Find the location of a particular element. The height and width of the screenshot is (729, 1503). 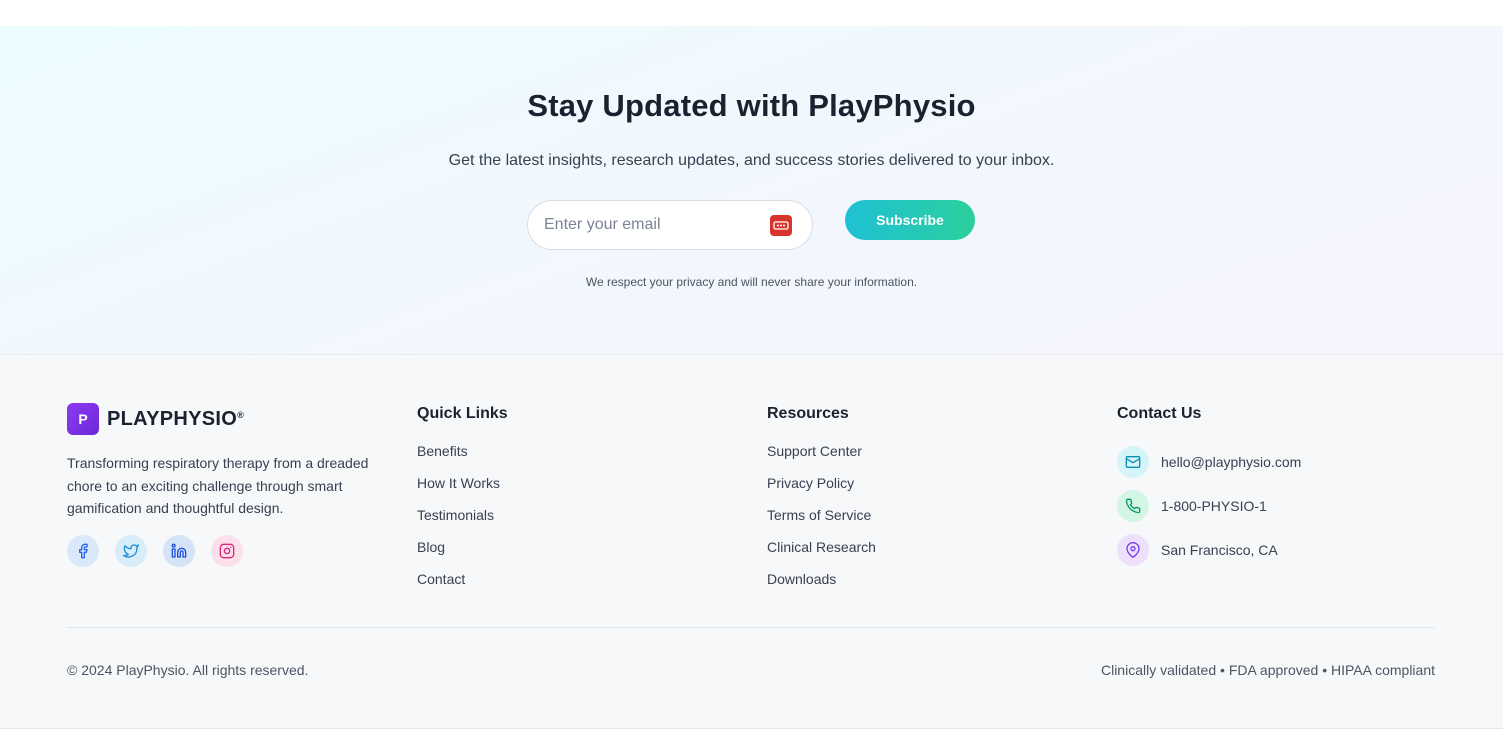

resource-link-terms-of-service: Terms of Service is located at coordinates (821, 522).